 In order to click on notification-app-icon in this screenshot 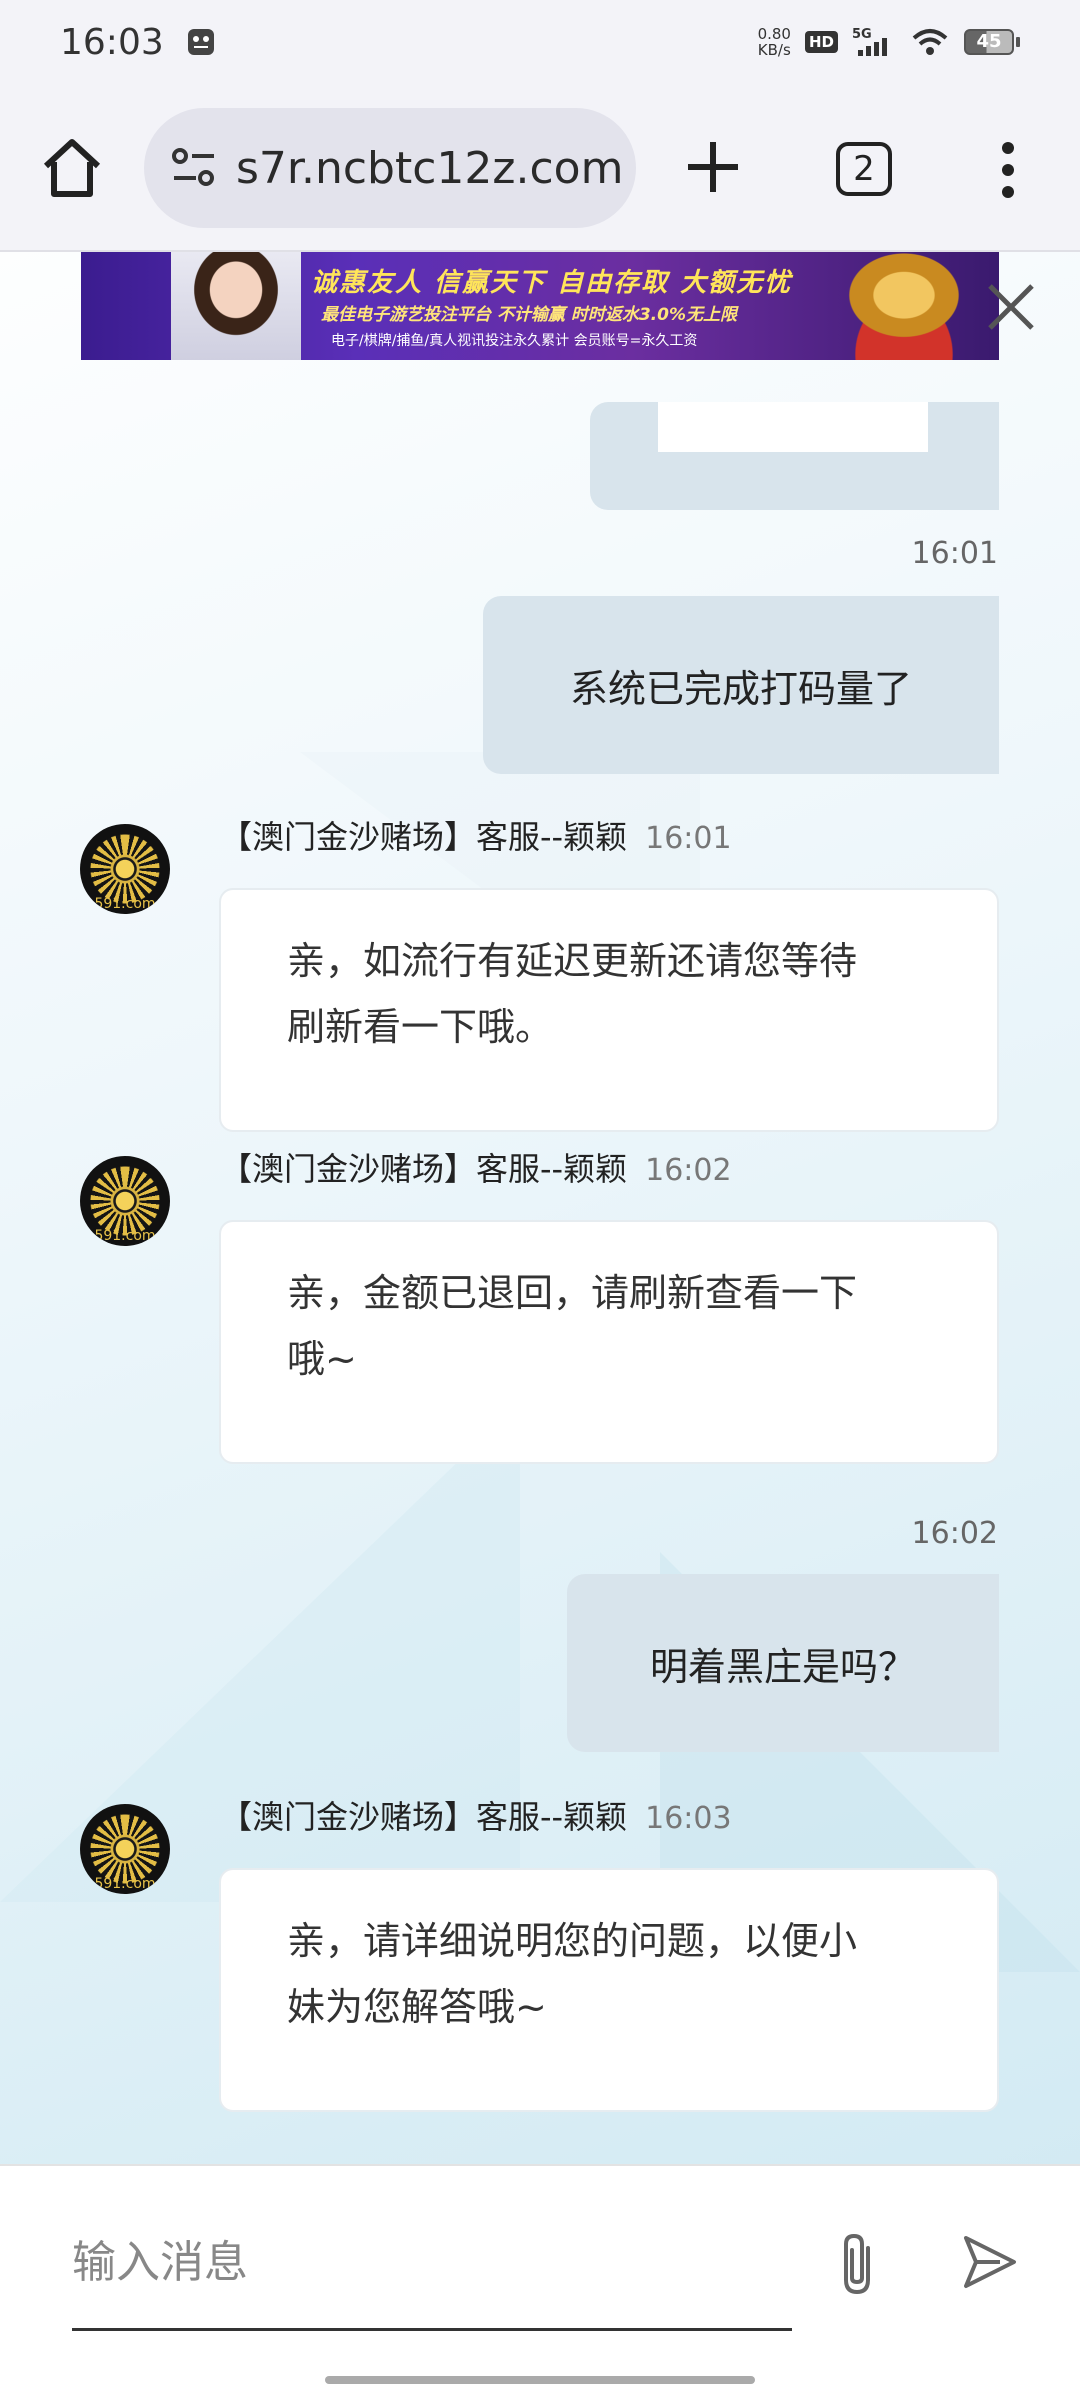, I will do `click(200, 42)`.